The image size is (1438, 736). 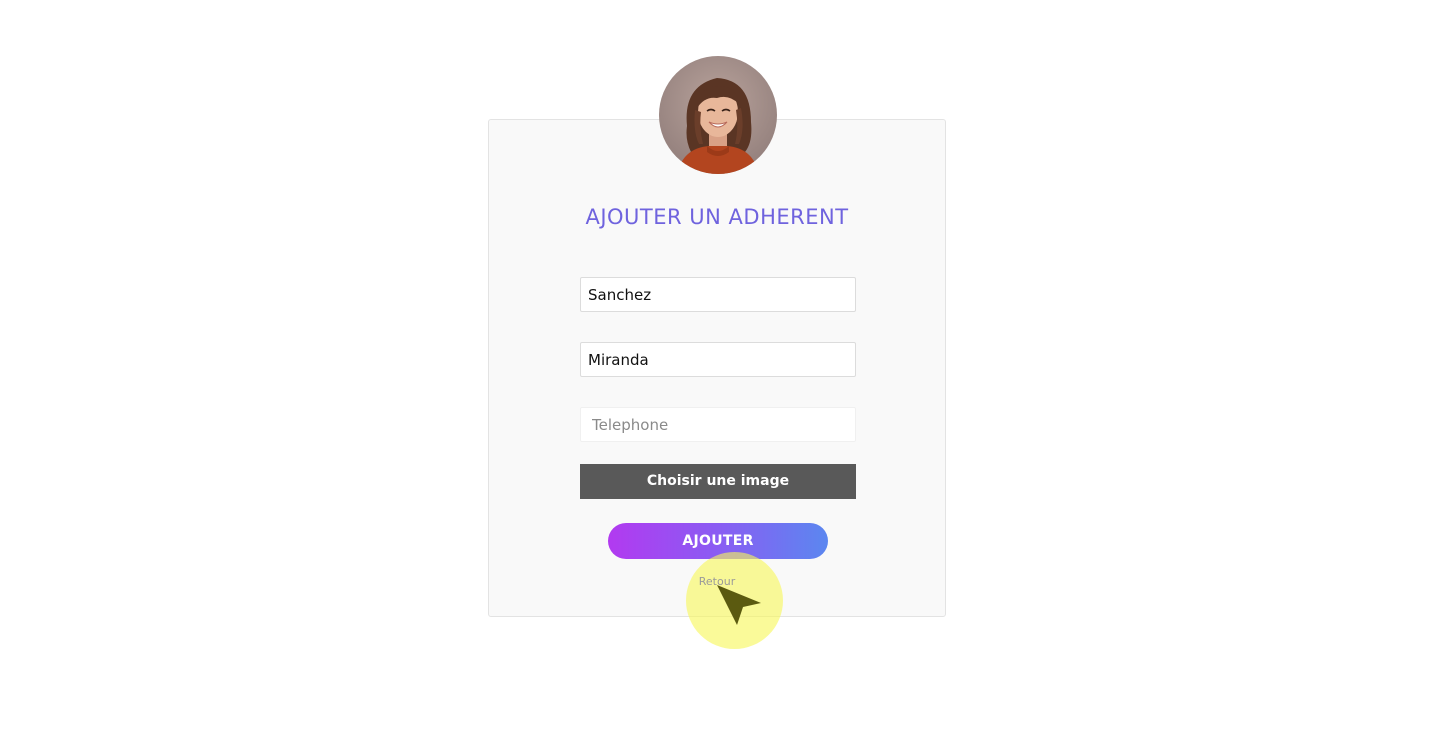 I want to click on nom-field, so click(x=718, y=294).